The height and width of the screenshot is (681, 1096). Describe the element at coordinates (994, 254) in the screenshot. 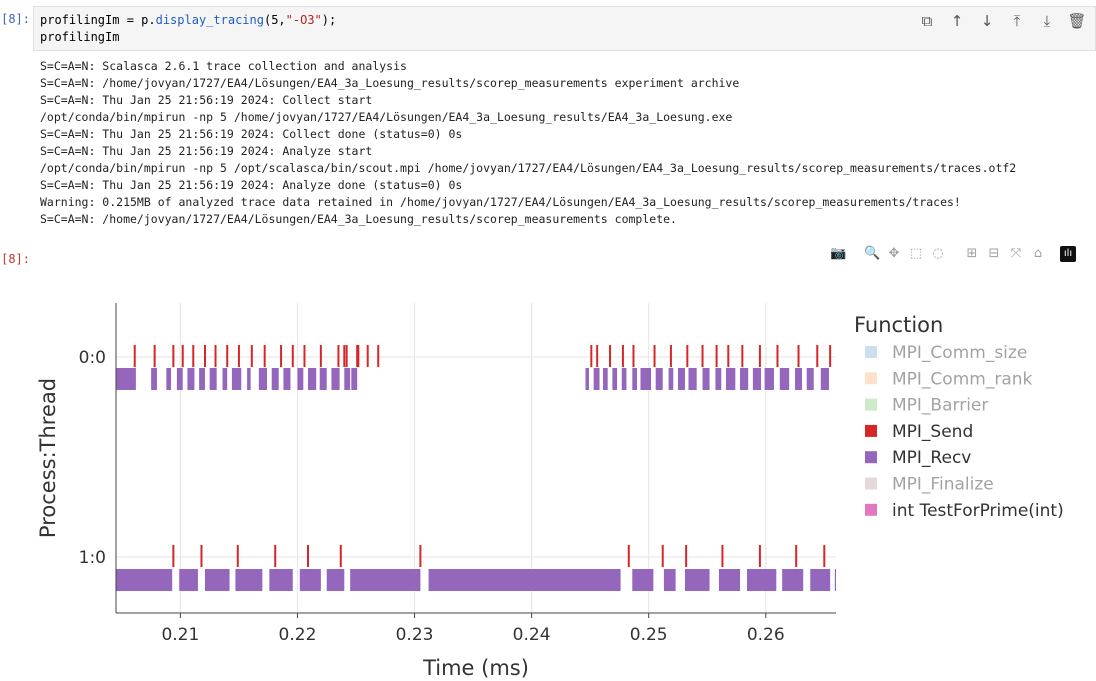

I see `zoom-out-icon: ⊟` at that location.